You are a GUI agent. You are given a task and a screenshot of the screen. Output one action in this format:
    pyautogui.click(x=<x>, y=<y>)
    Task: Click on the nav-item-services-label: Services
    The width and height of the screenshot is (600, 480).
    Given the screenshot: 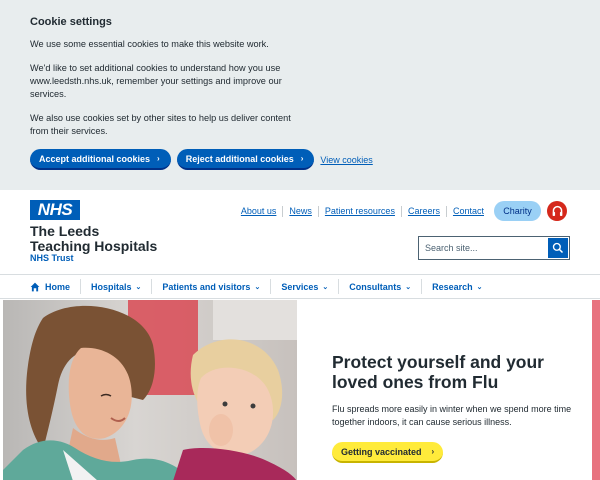 What is the action you would take?
    pyautogui.click(x=300, y=286)
    